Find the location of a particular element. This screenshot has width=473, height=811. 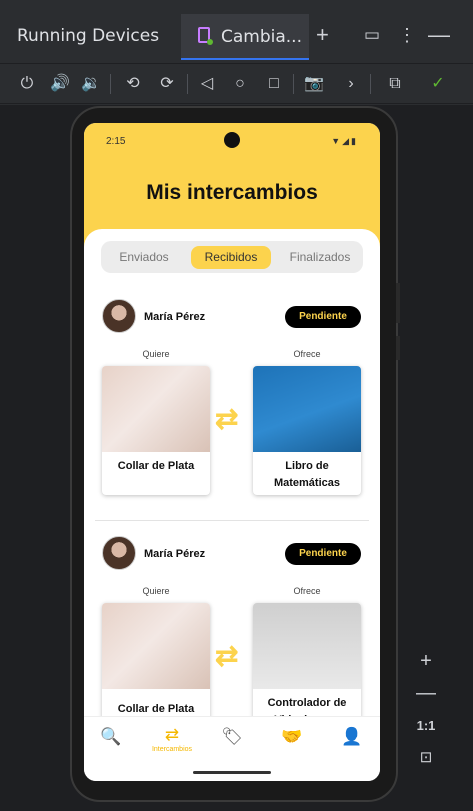

search-icon: 🔍 is located at coordinates (111, 736).